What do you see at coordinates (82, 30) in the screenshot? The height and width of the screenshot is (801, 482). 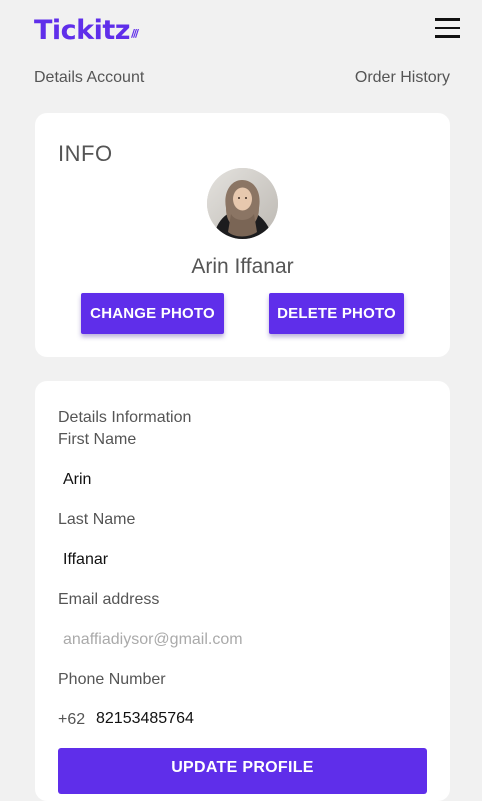 I see `logo-text: Tickitz` at bounding box center [82, 30].